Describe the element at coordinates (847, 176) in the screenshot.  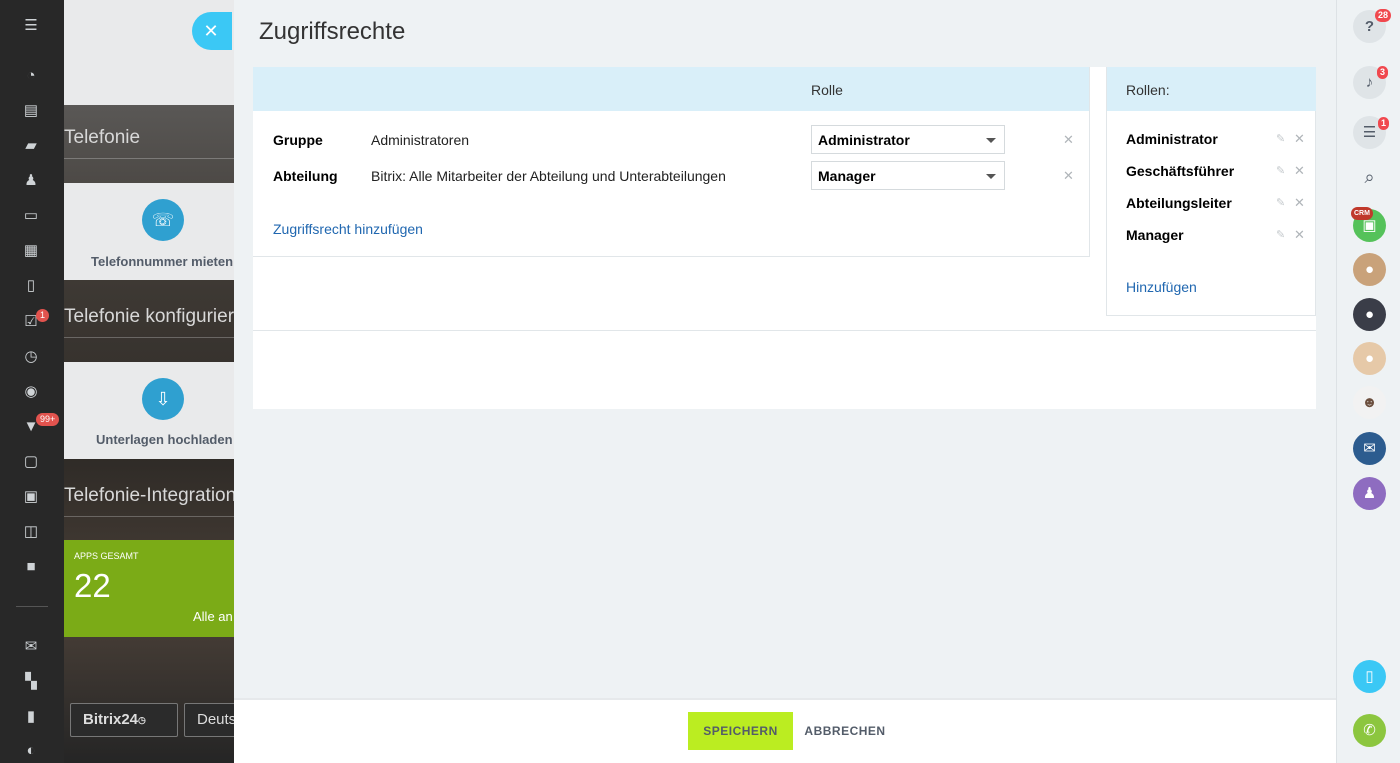
I see `role-select-value: Manager` at that location.